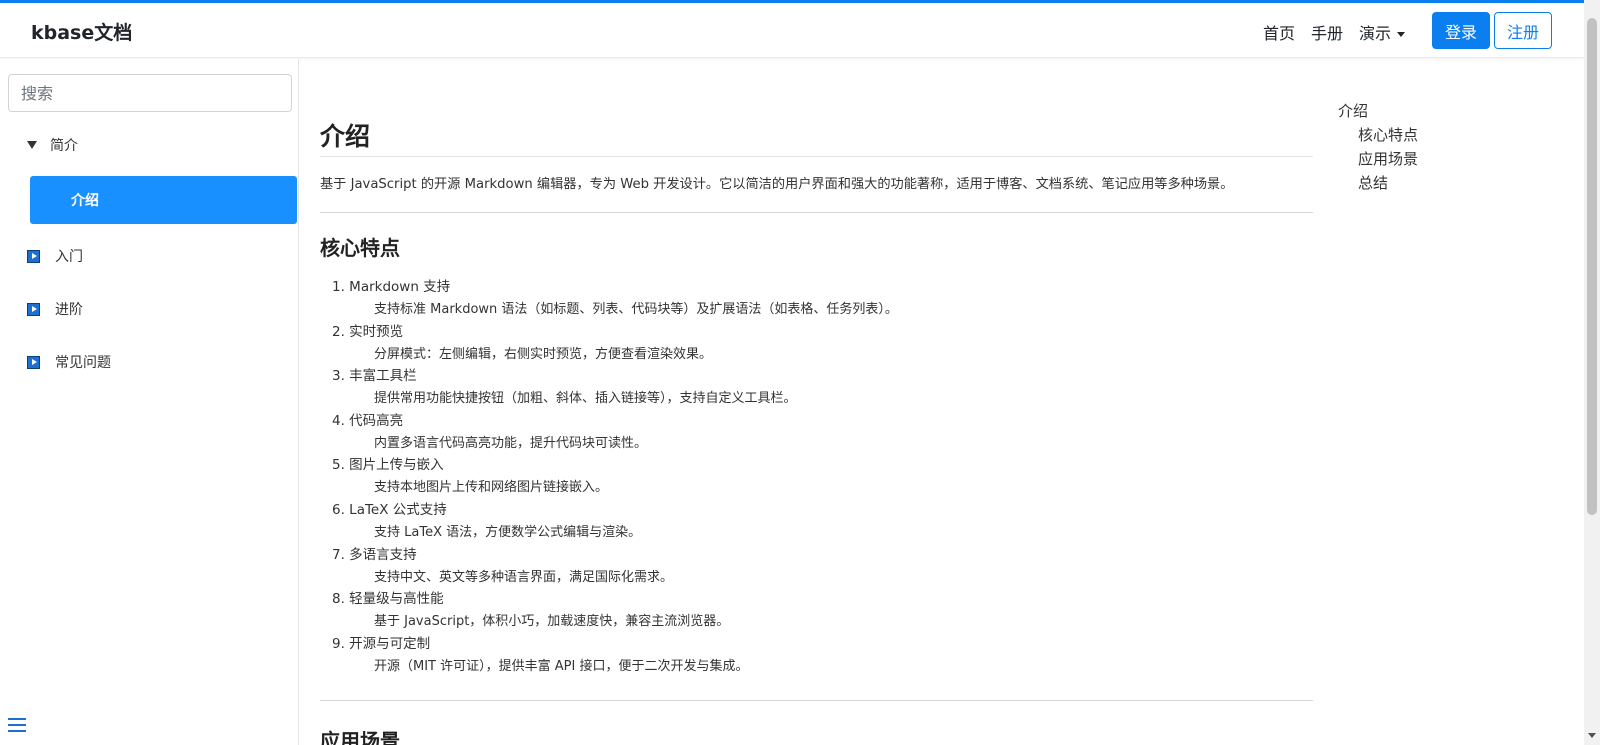 Image resolution: width=1600 pixels, height=745 pixels. I want to click on register-button: 注册, so click(1523, 30).